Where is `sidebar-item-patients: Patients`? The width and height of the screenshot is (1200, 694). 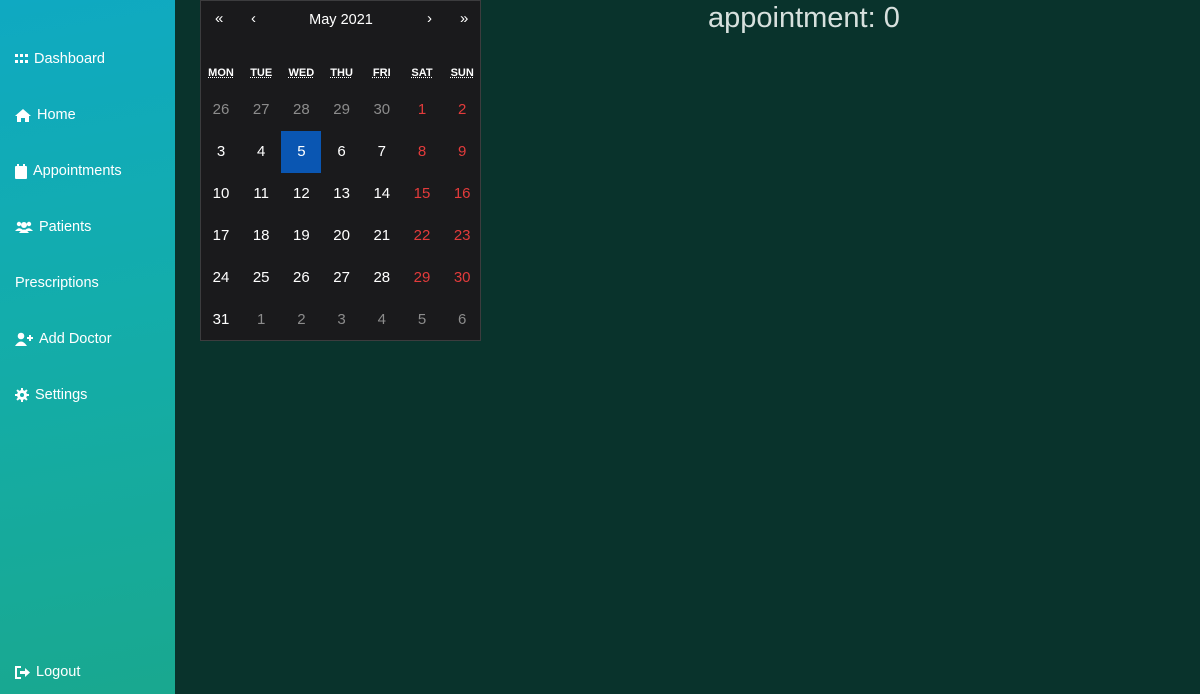
sidebar-item-patients: Patients is located at coordinates (53, 227).